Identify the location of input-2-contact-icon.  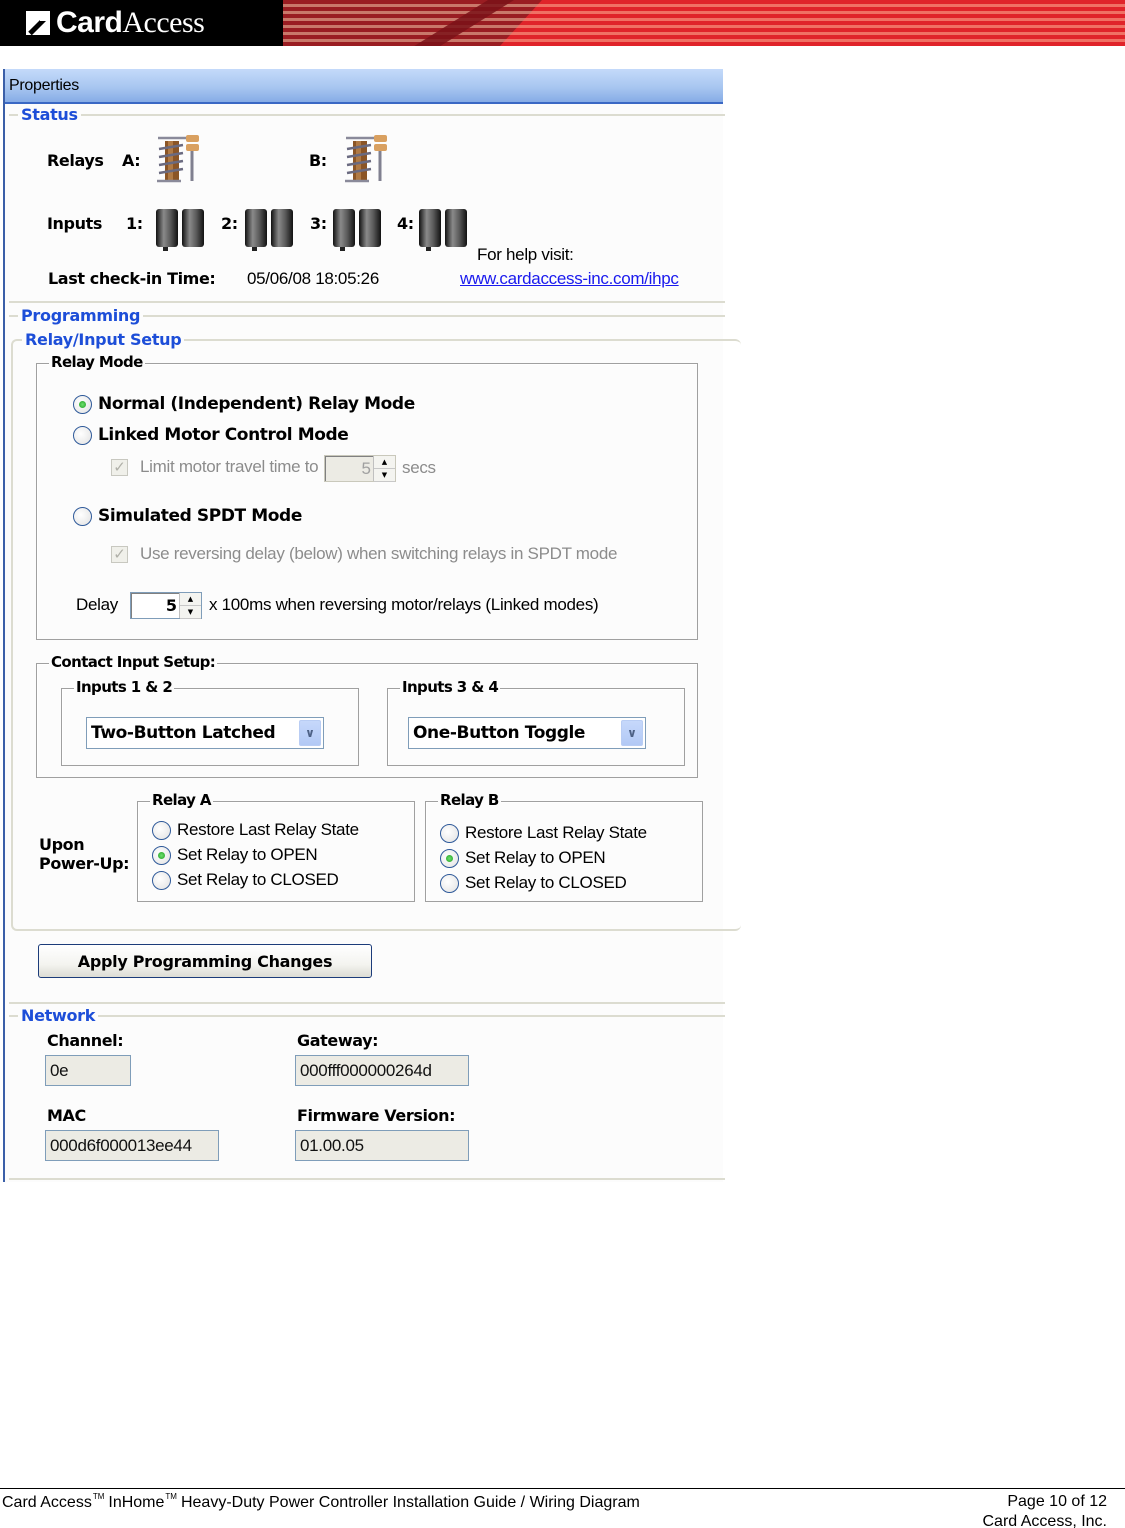
(269, 230).